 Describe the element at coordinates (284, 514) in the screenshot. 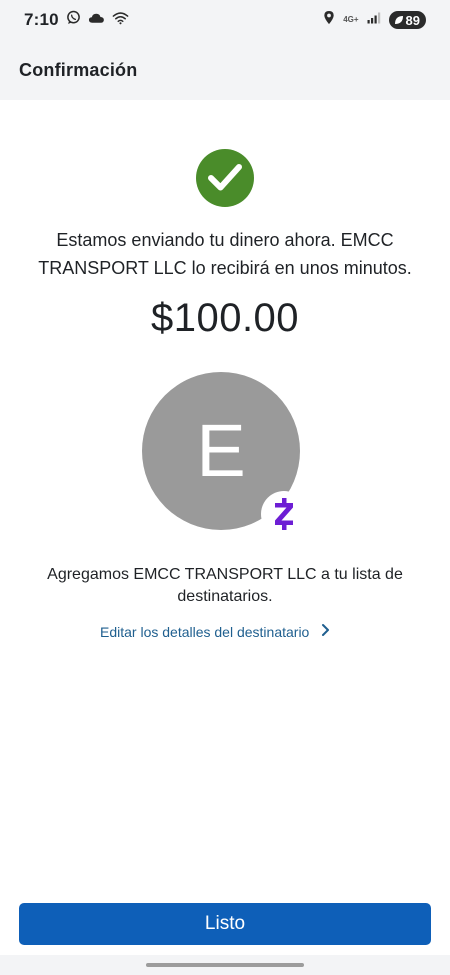

I see `zelle-icon` at that location.